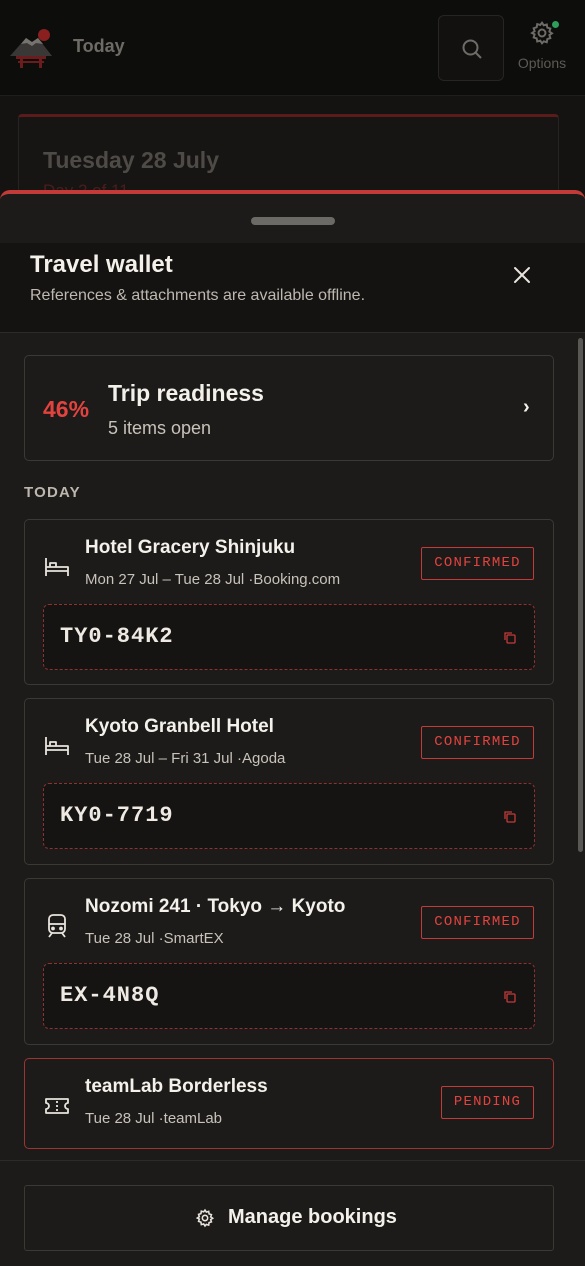 This screenshot has height=1266, width=585. What do you see at coordinates (215, 906) in the screenshot?
I see `booking-name: Nozomi 241 · Tokyo → Kyoto` at bounding box center [215, 906].